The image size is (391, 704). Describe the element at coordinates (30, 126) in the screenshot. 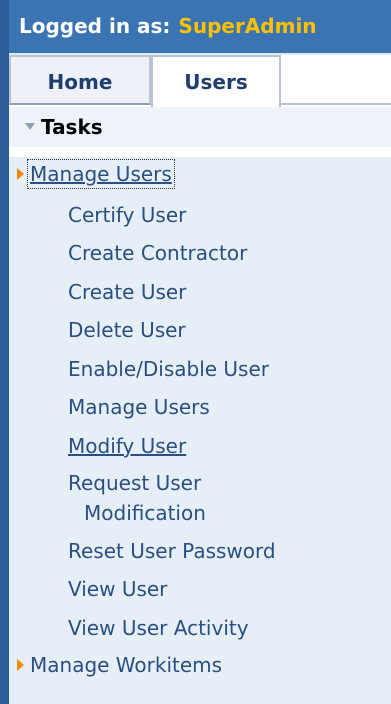

I see `collapse-triangle-icon` at that location.